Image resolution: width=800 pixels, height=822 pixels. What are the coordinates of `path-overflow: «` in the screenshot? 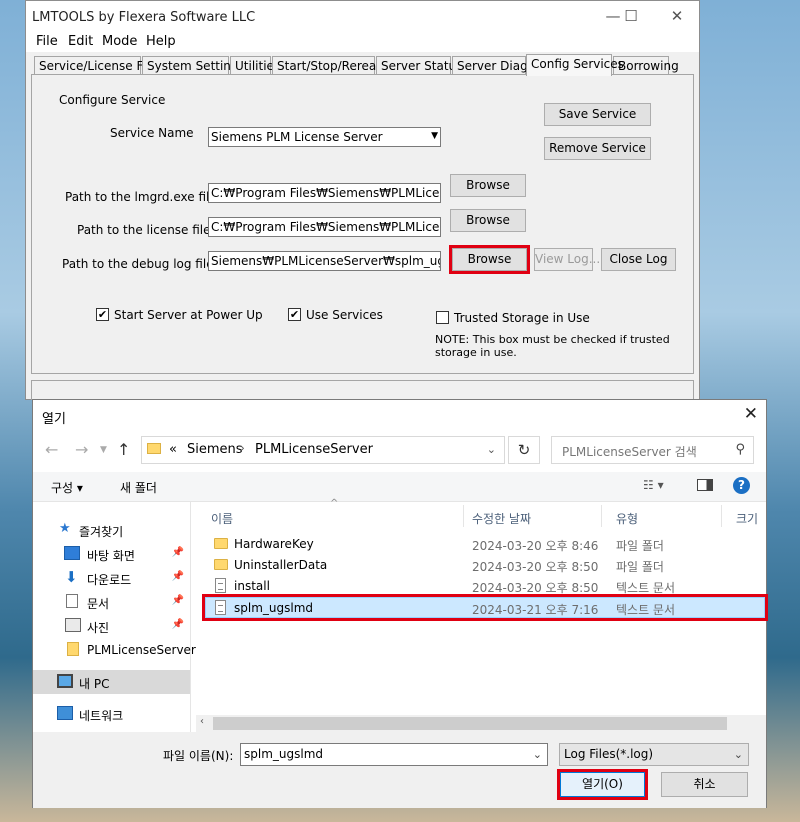 It's located at (173, 449).